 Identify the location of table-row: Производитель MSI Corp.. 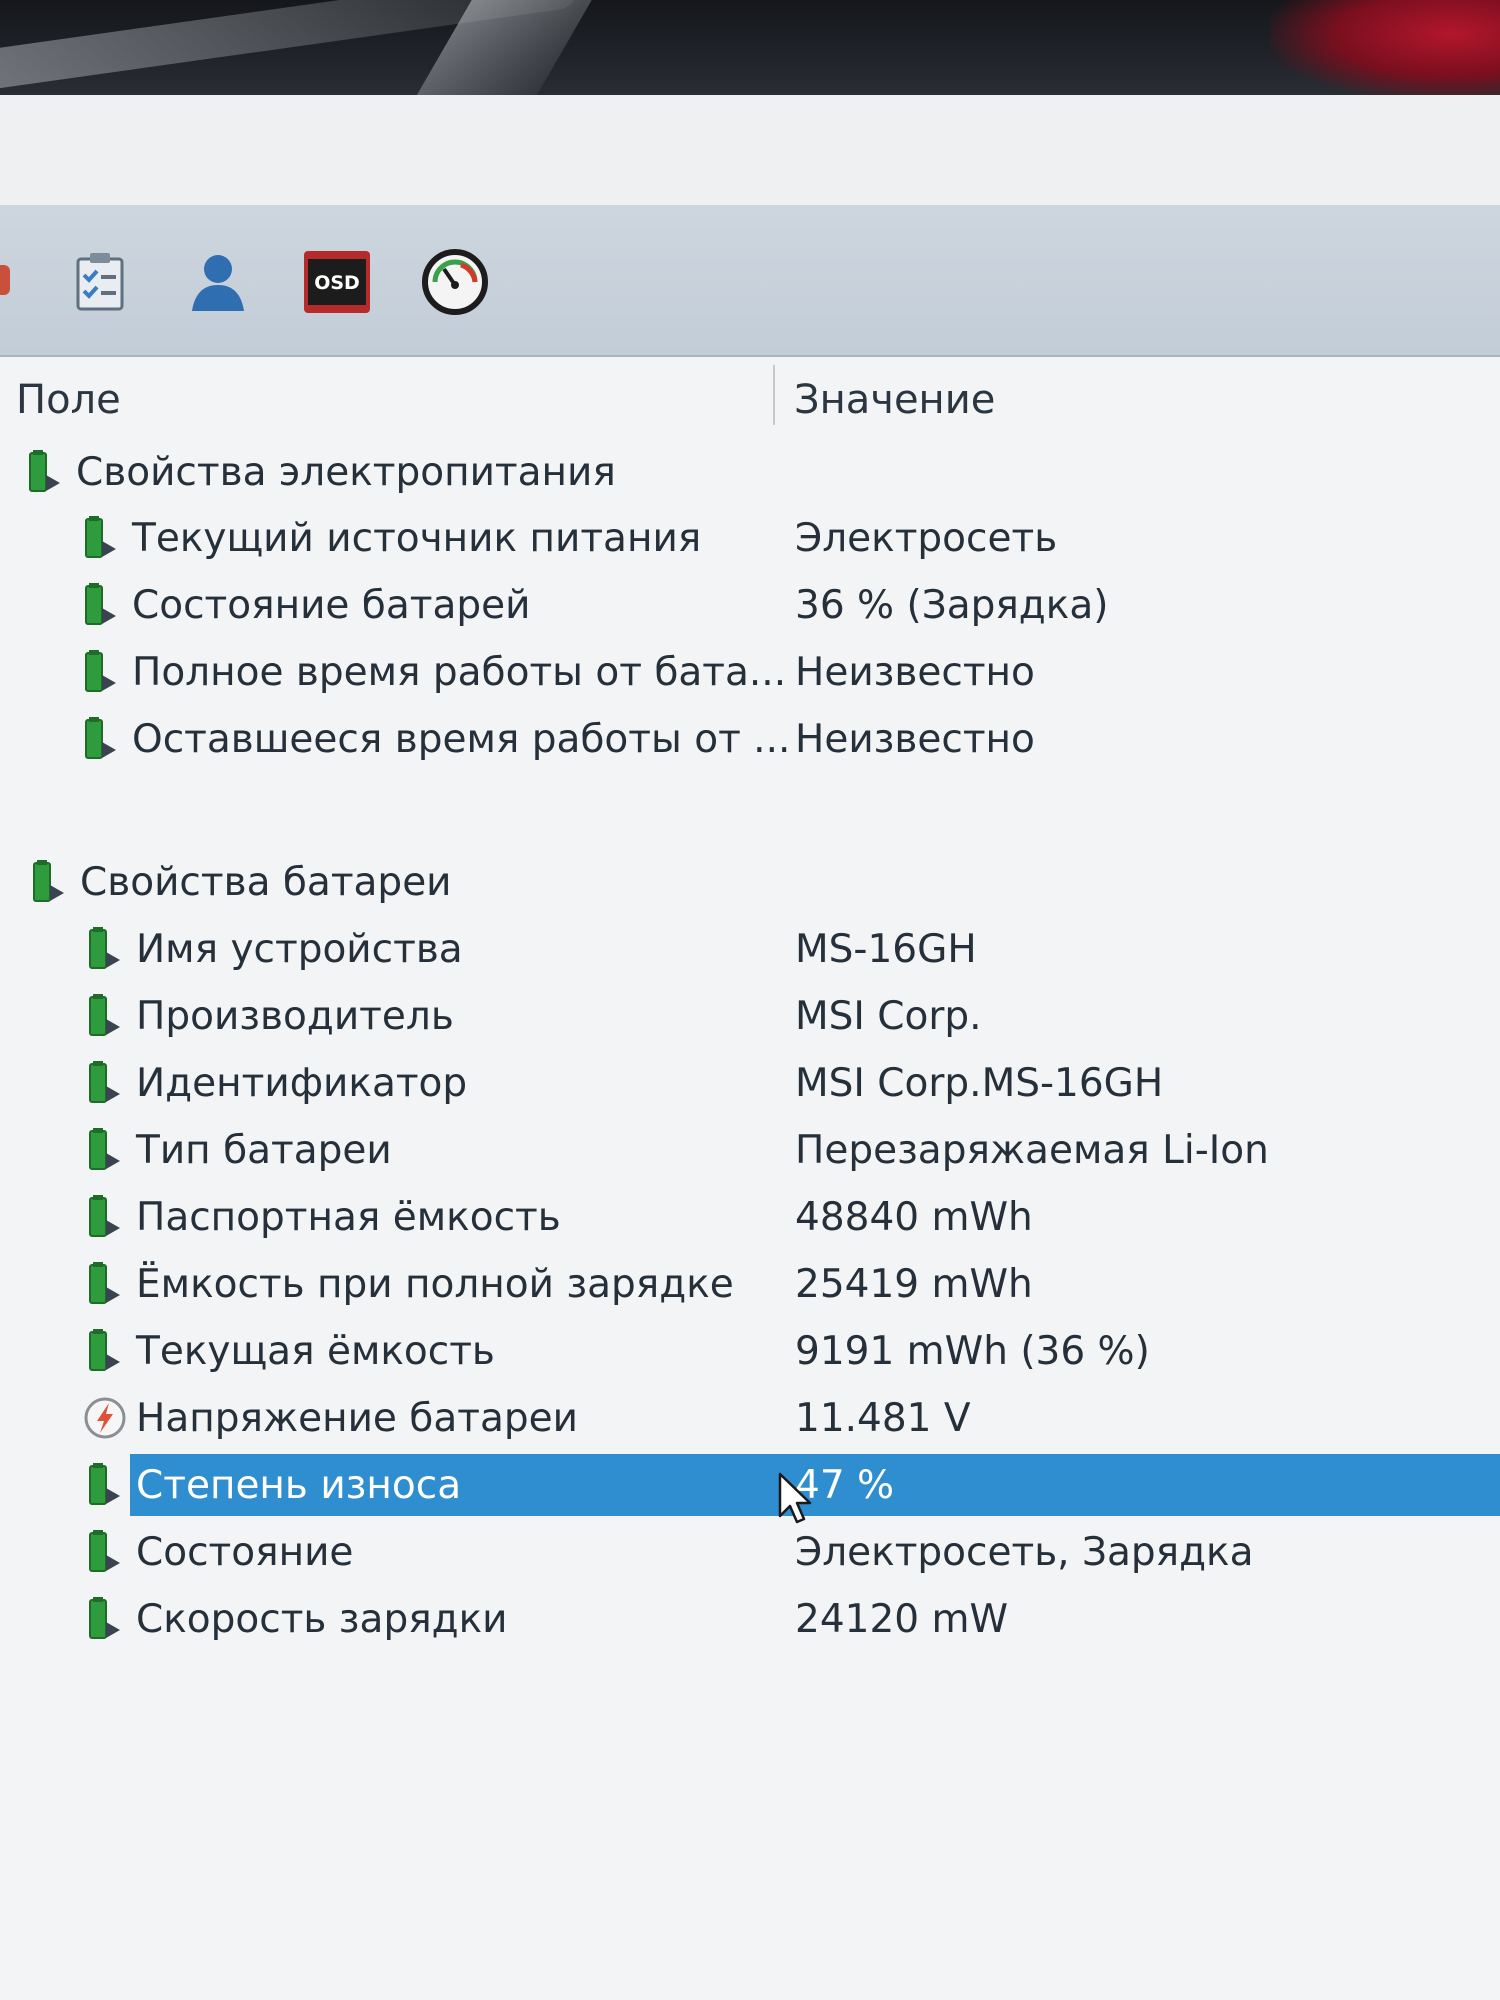
(750, 1014).